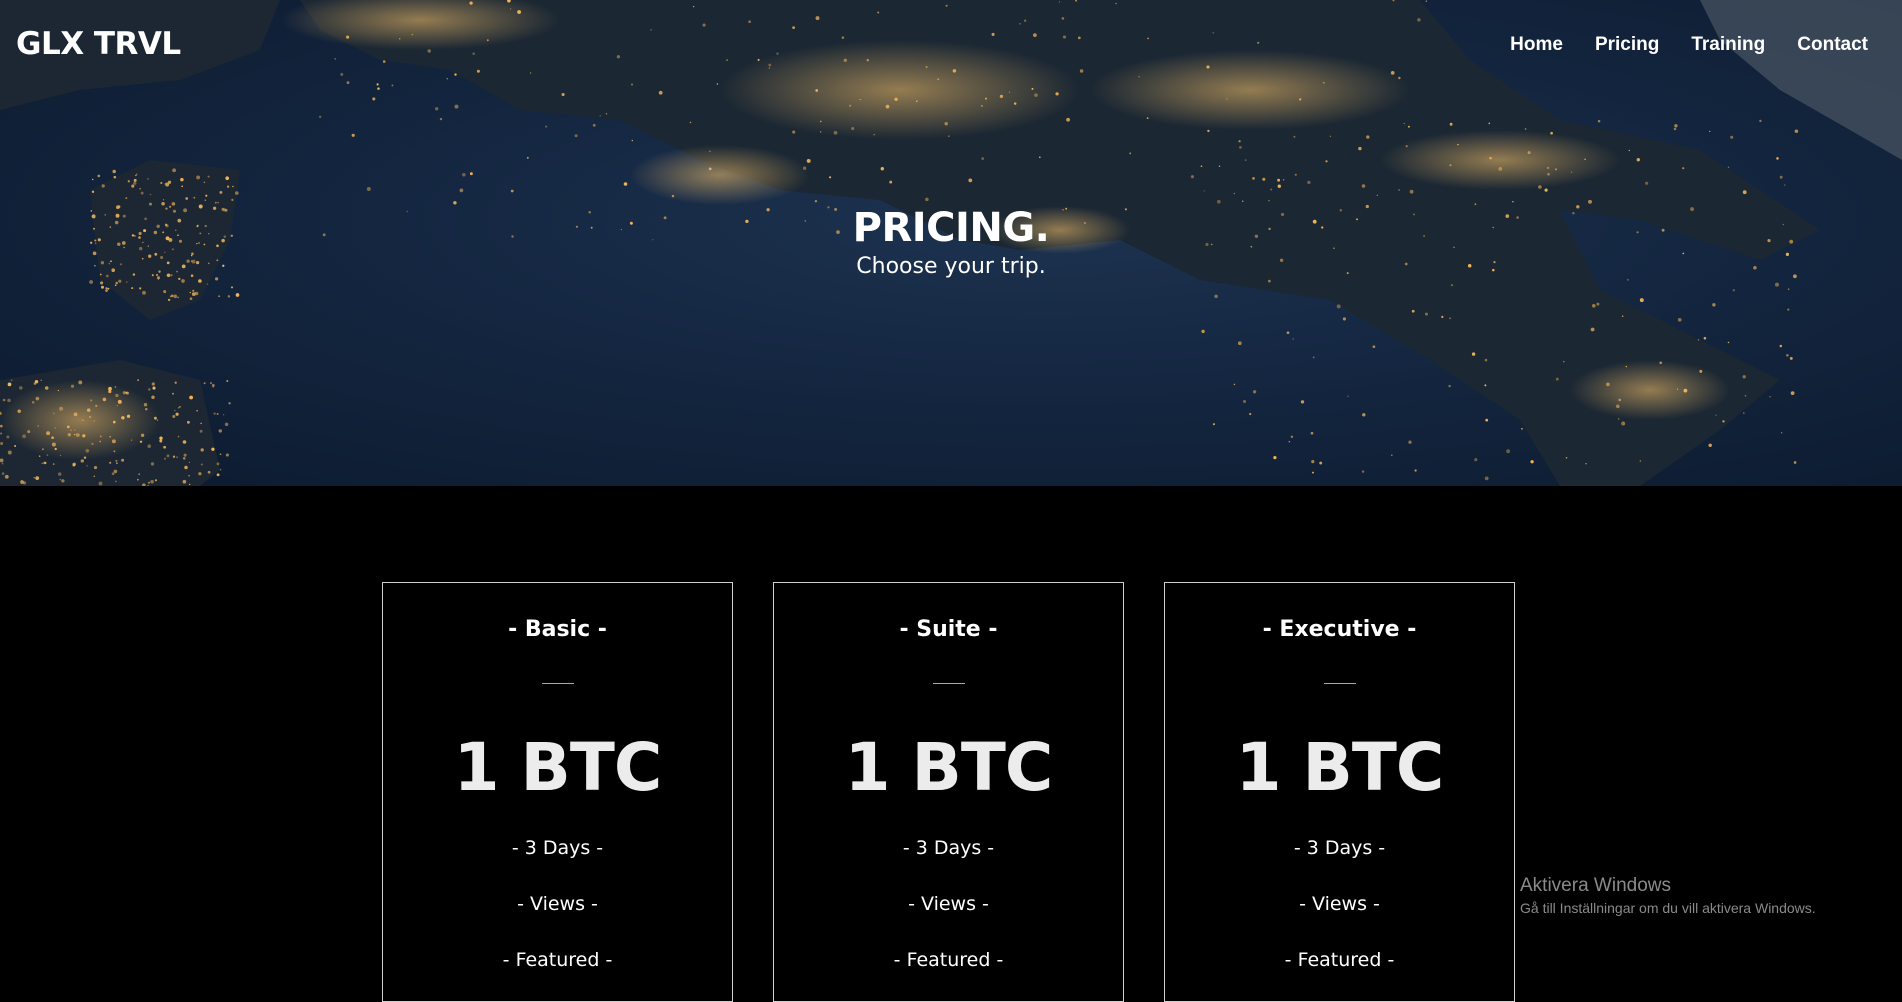 The image size is (1902, 1002). What do you see at coordinates (1728, 45) in the screenshot?
I see `nav-training-link: Training` at bounding box center [1728, 45].